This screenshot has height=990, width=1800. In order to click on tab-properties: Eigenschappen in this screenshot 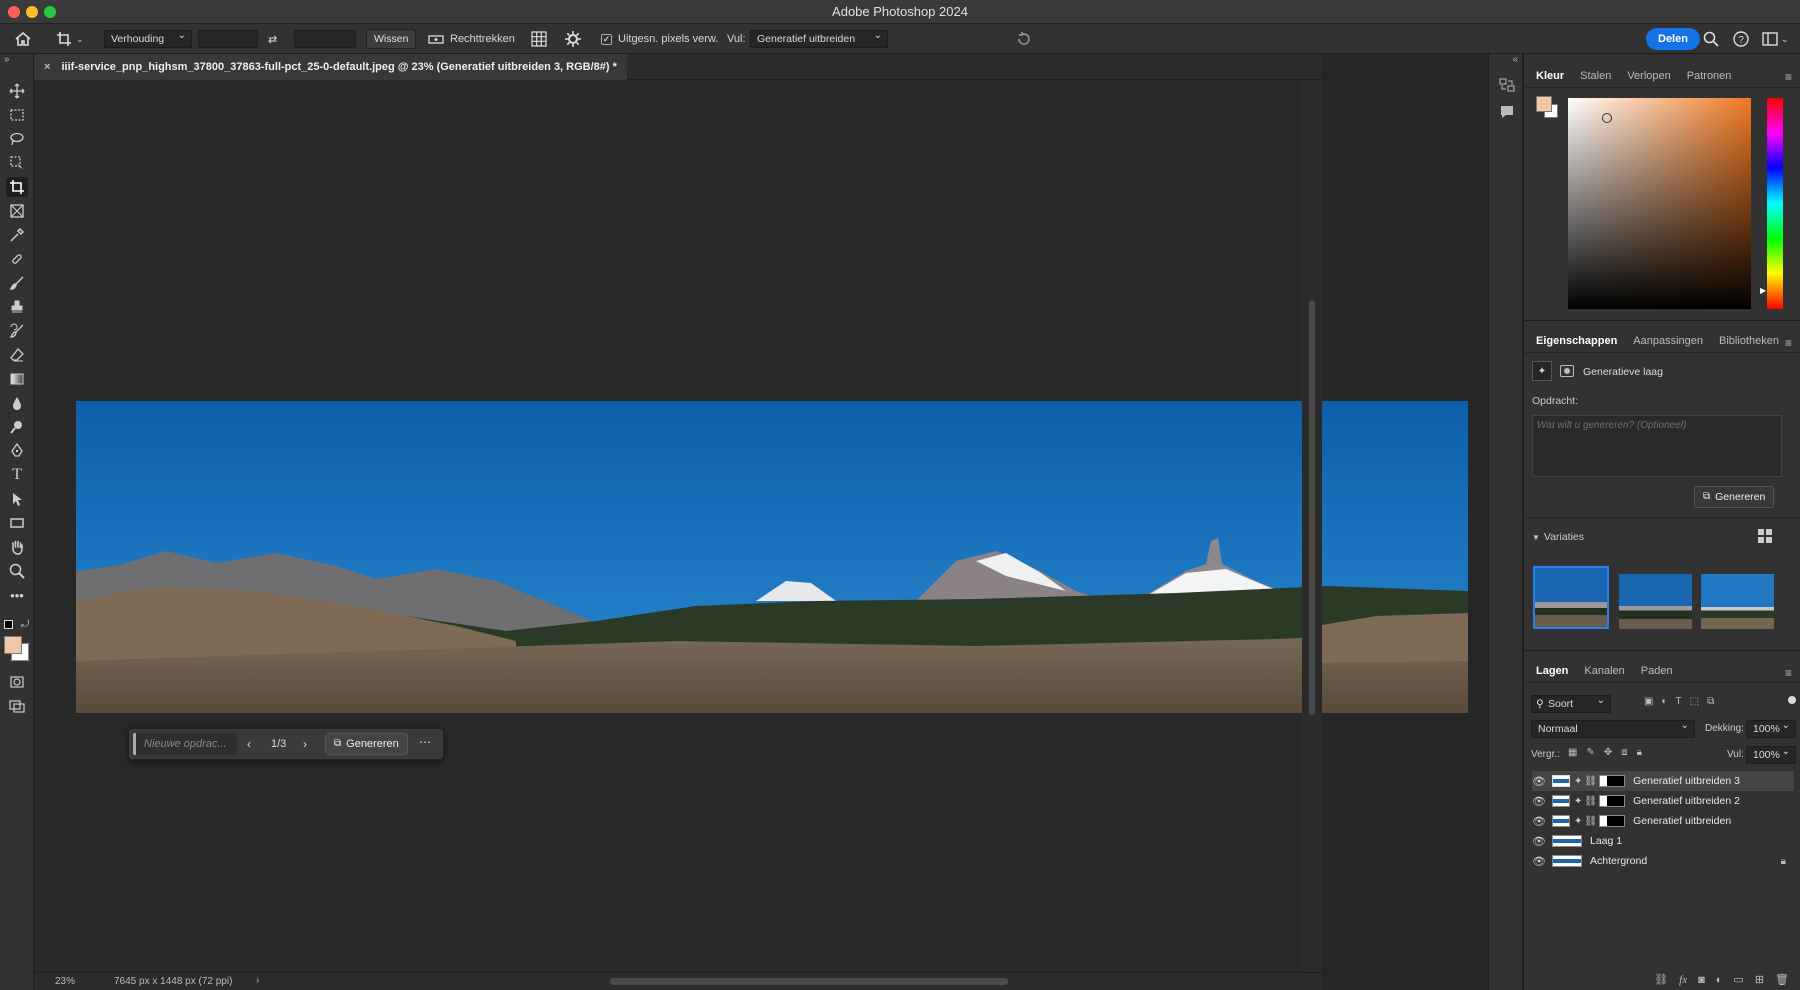, I will do `click(1576, 341)`.